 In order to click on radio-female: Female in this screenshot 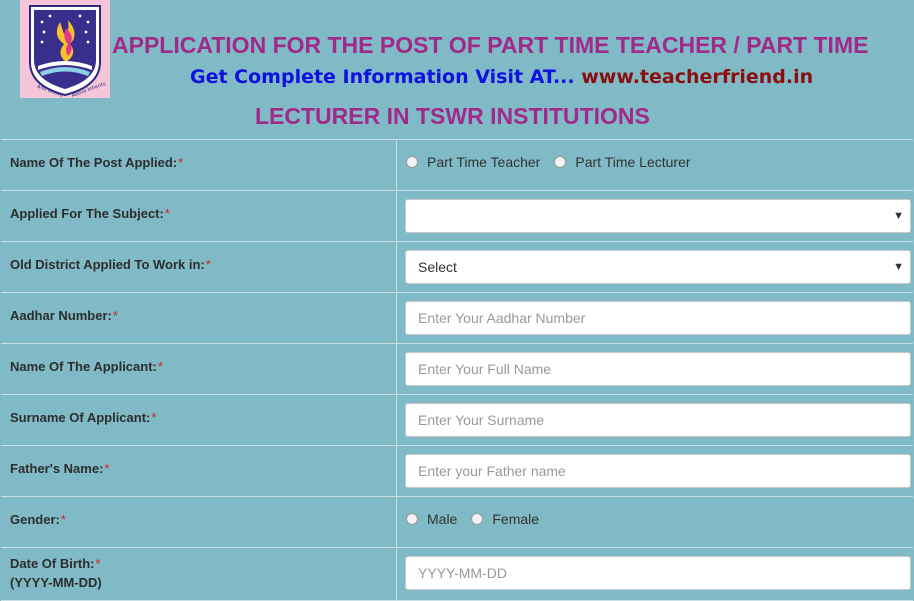, I will do `click(505, 519)`.